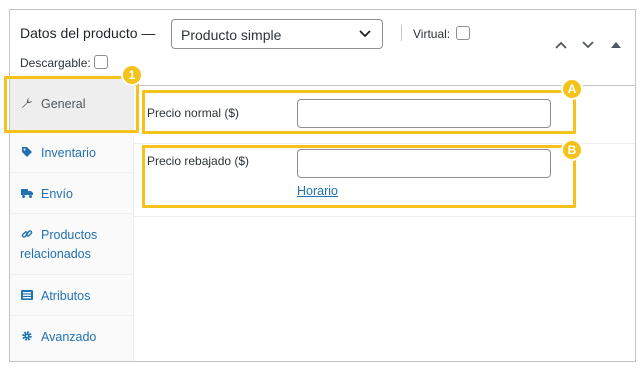 This screenshot has height=371, width=642. Describe the element at coordinates (132, 75) in the screenshot. I see `annotation-badge-1: 1` at that location.